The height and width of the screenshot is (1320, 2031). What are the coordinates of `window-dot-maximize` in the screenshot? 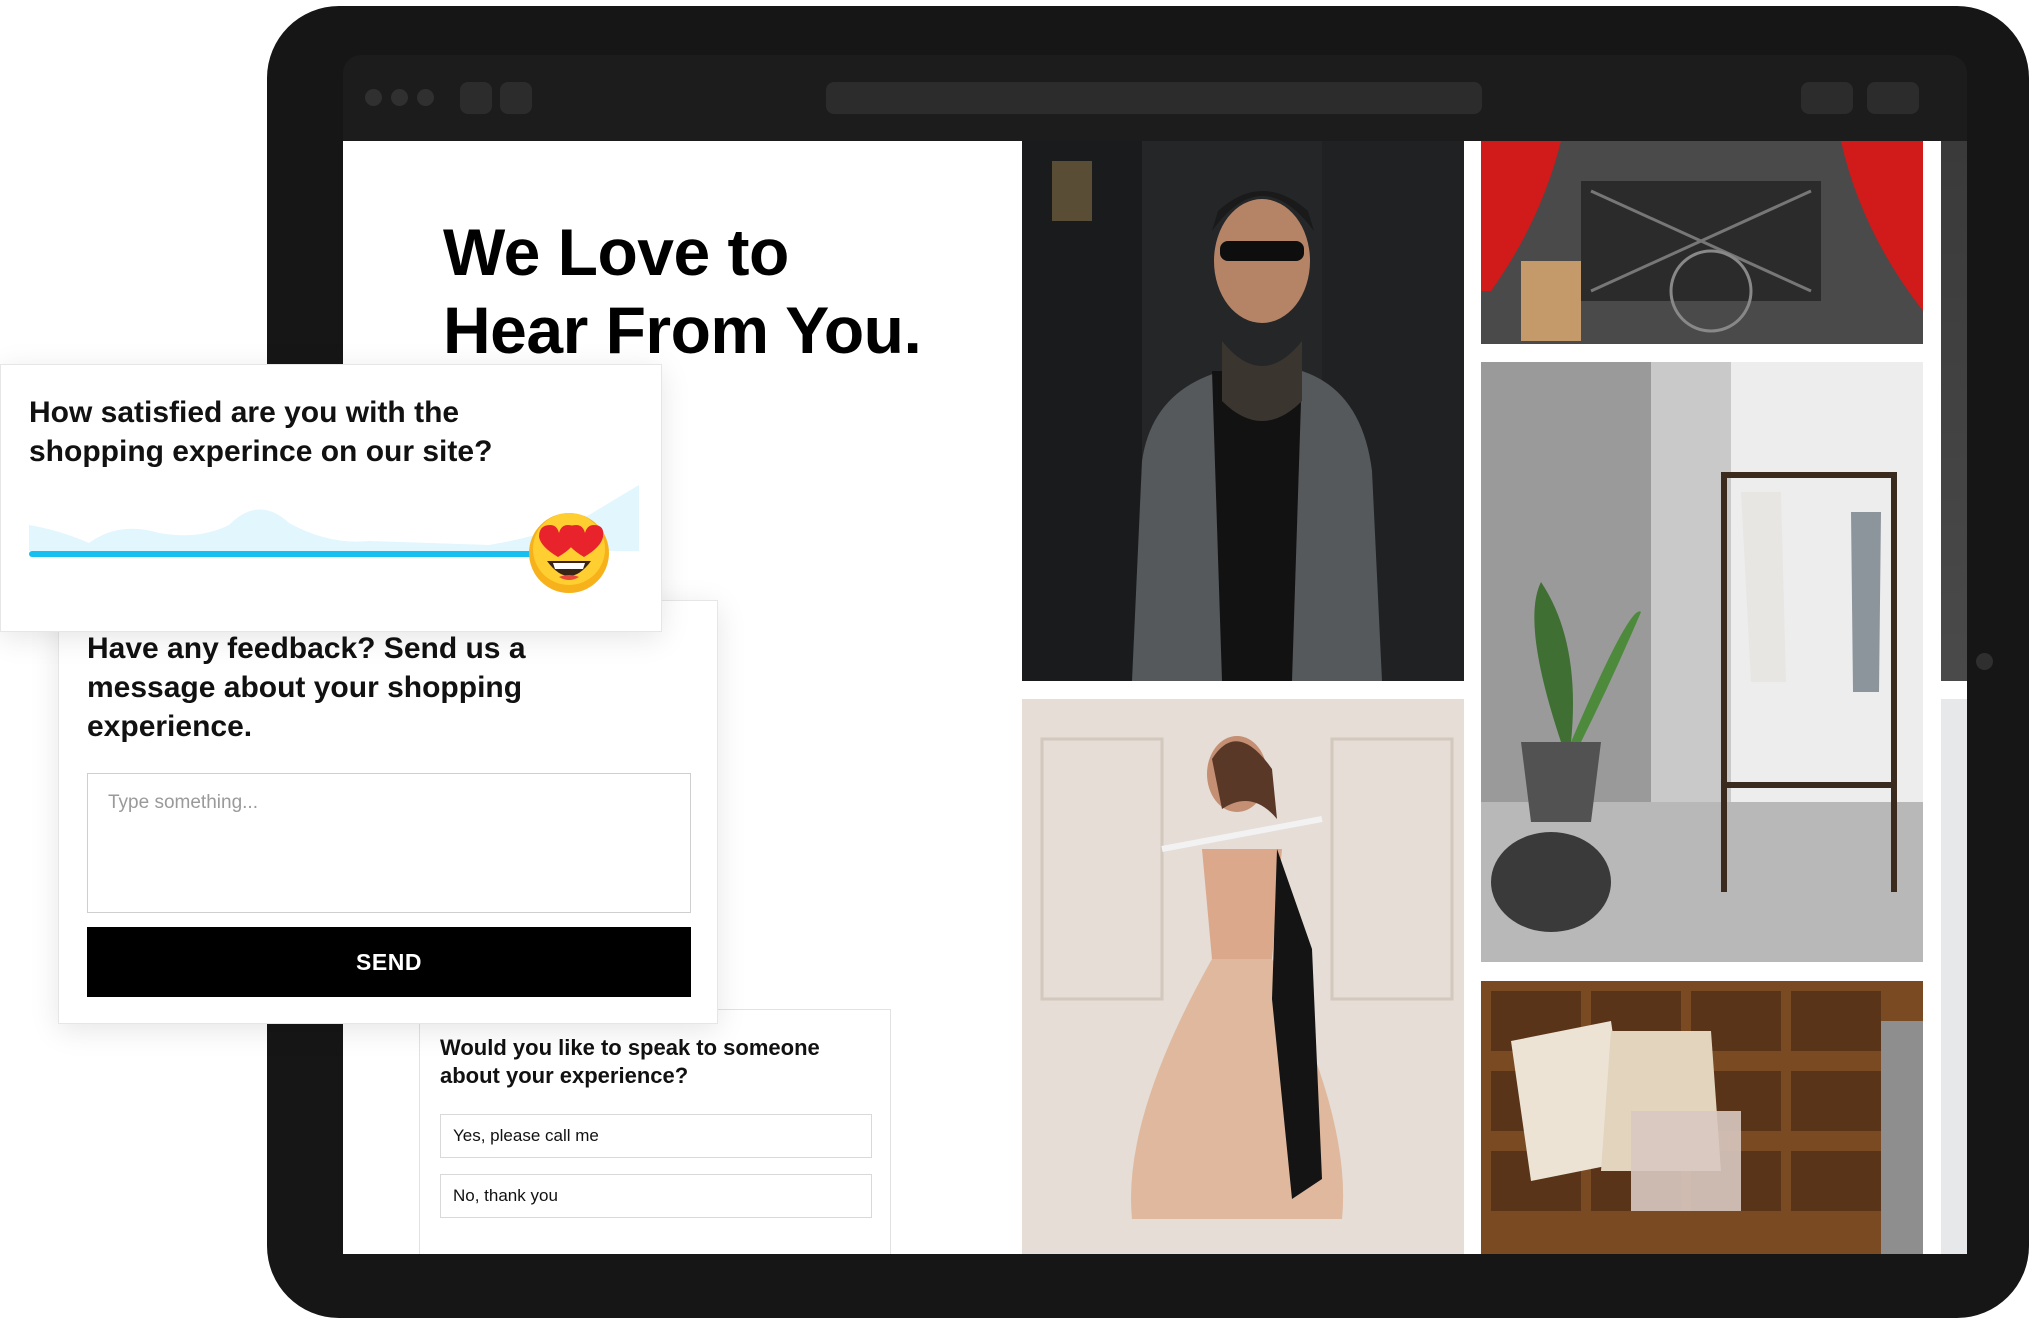 It's located at (425, 97).